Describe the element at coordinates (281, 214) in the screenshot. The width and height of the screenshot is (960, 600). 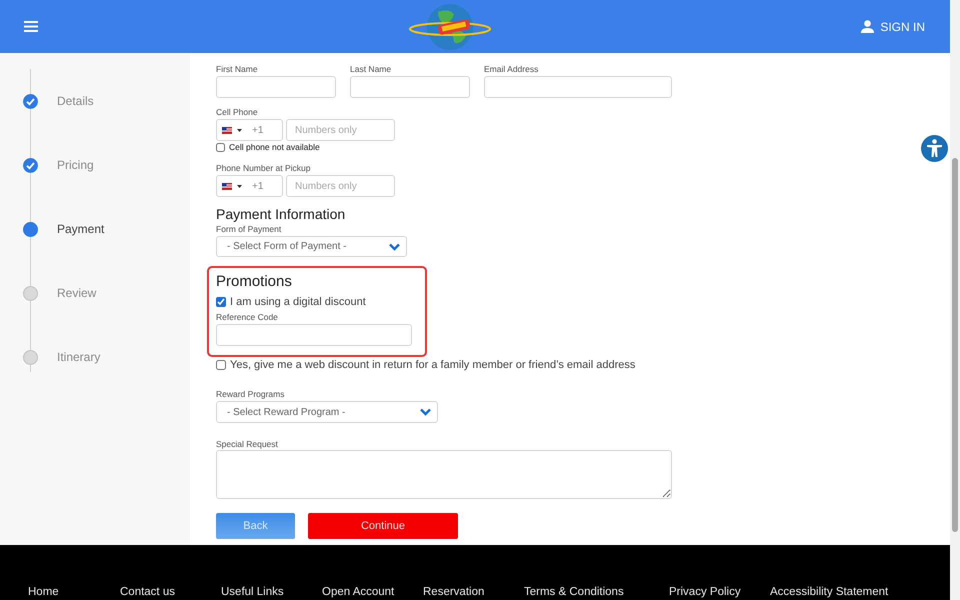
I see `section-heading: Payment Information` at that location.